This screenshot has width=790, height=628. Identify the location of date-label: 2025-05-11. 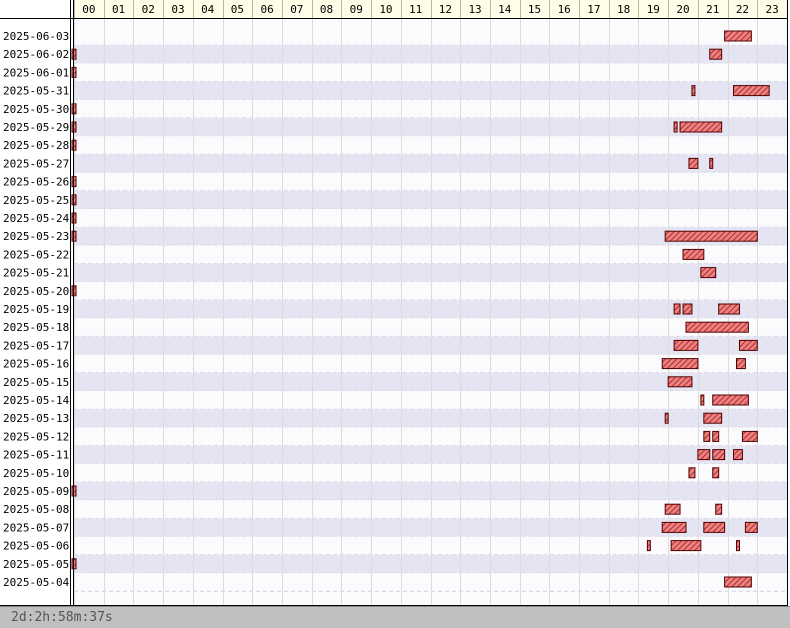
(36, 455).